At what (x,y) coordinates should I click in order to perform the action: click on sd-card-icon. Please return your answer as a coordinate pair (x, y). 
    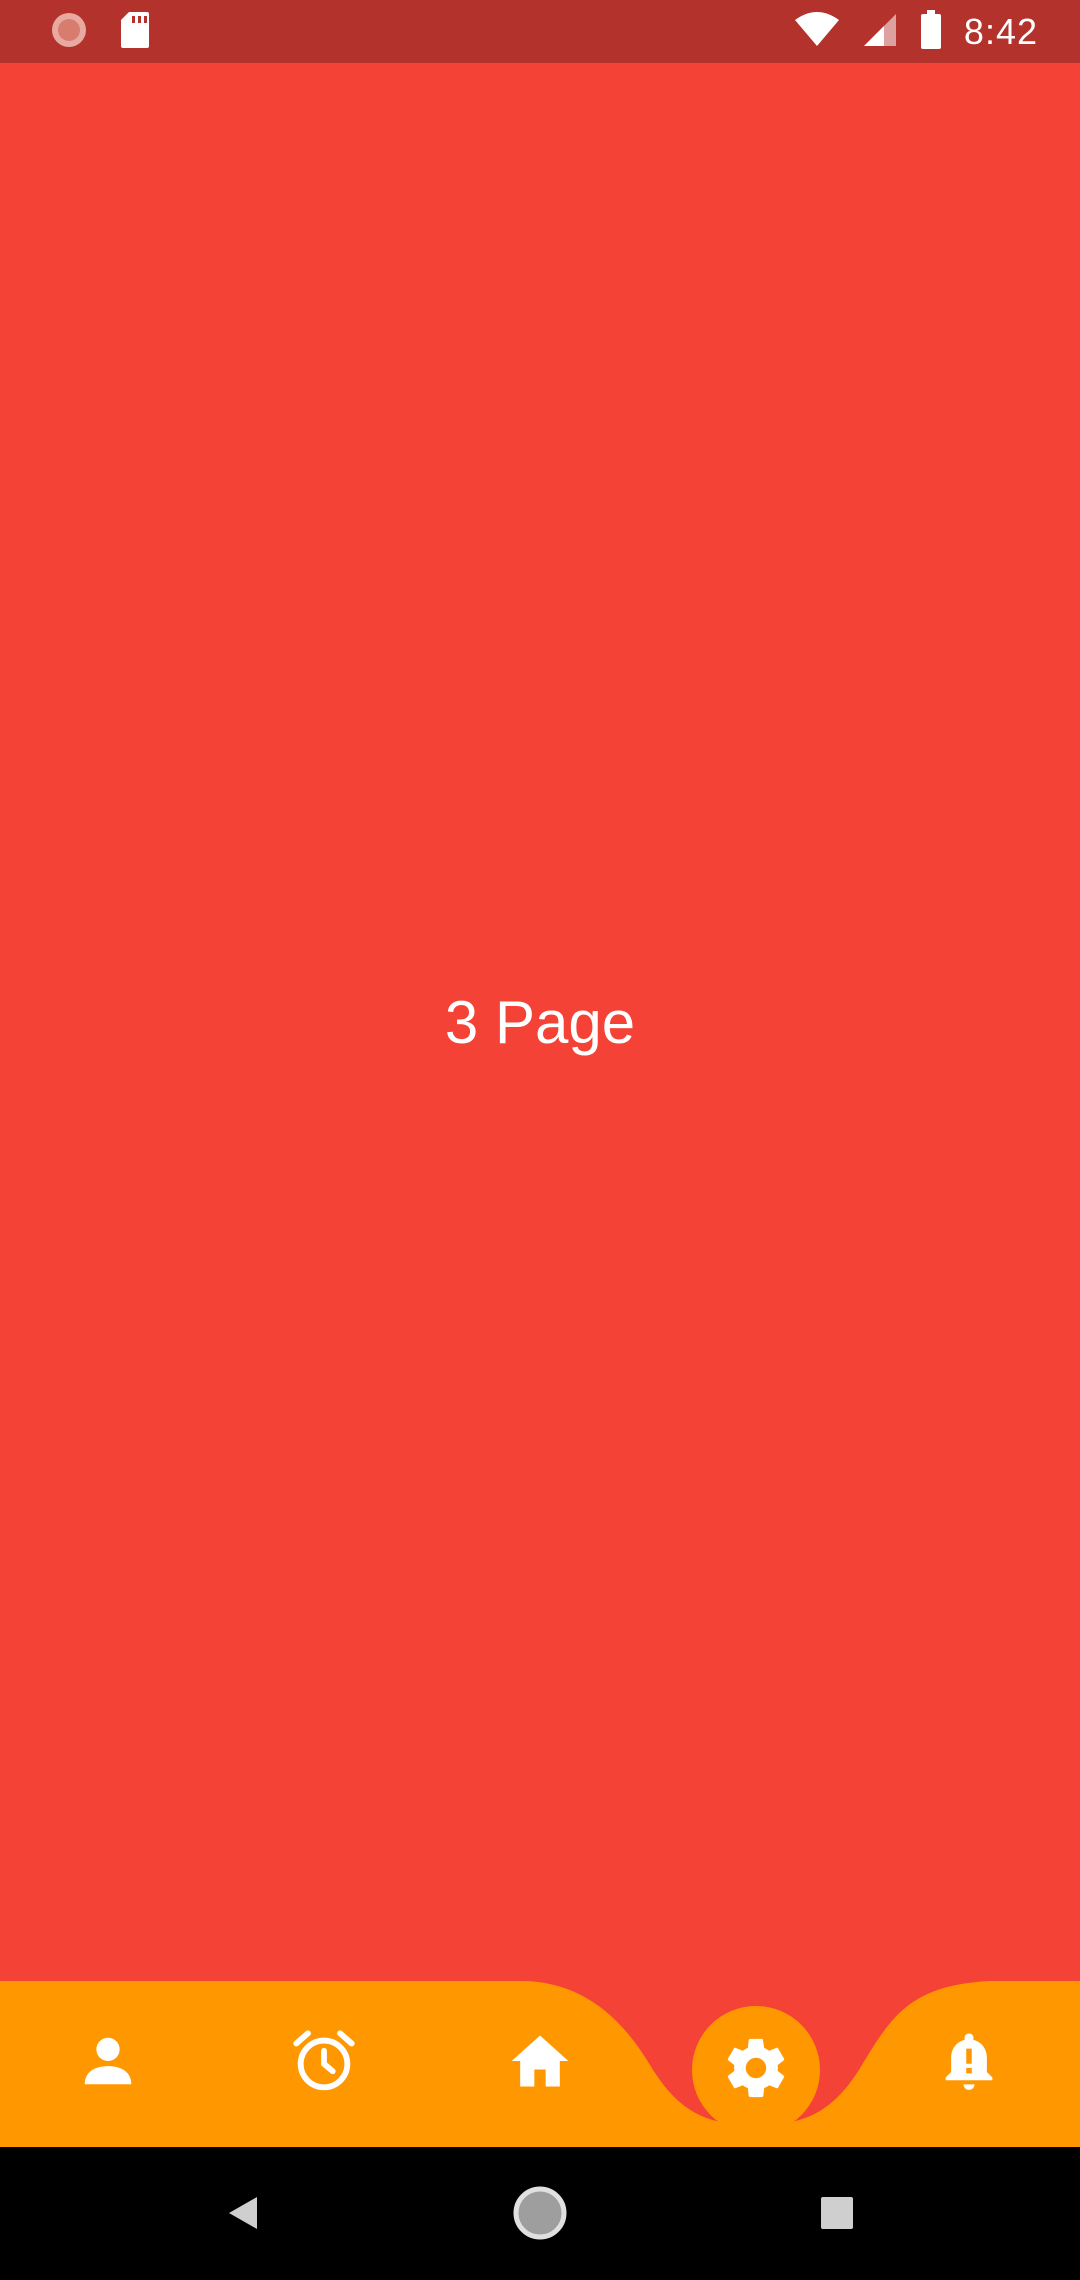
    Looking at the image, I should click on (135, 32).